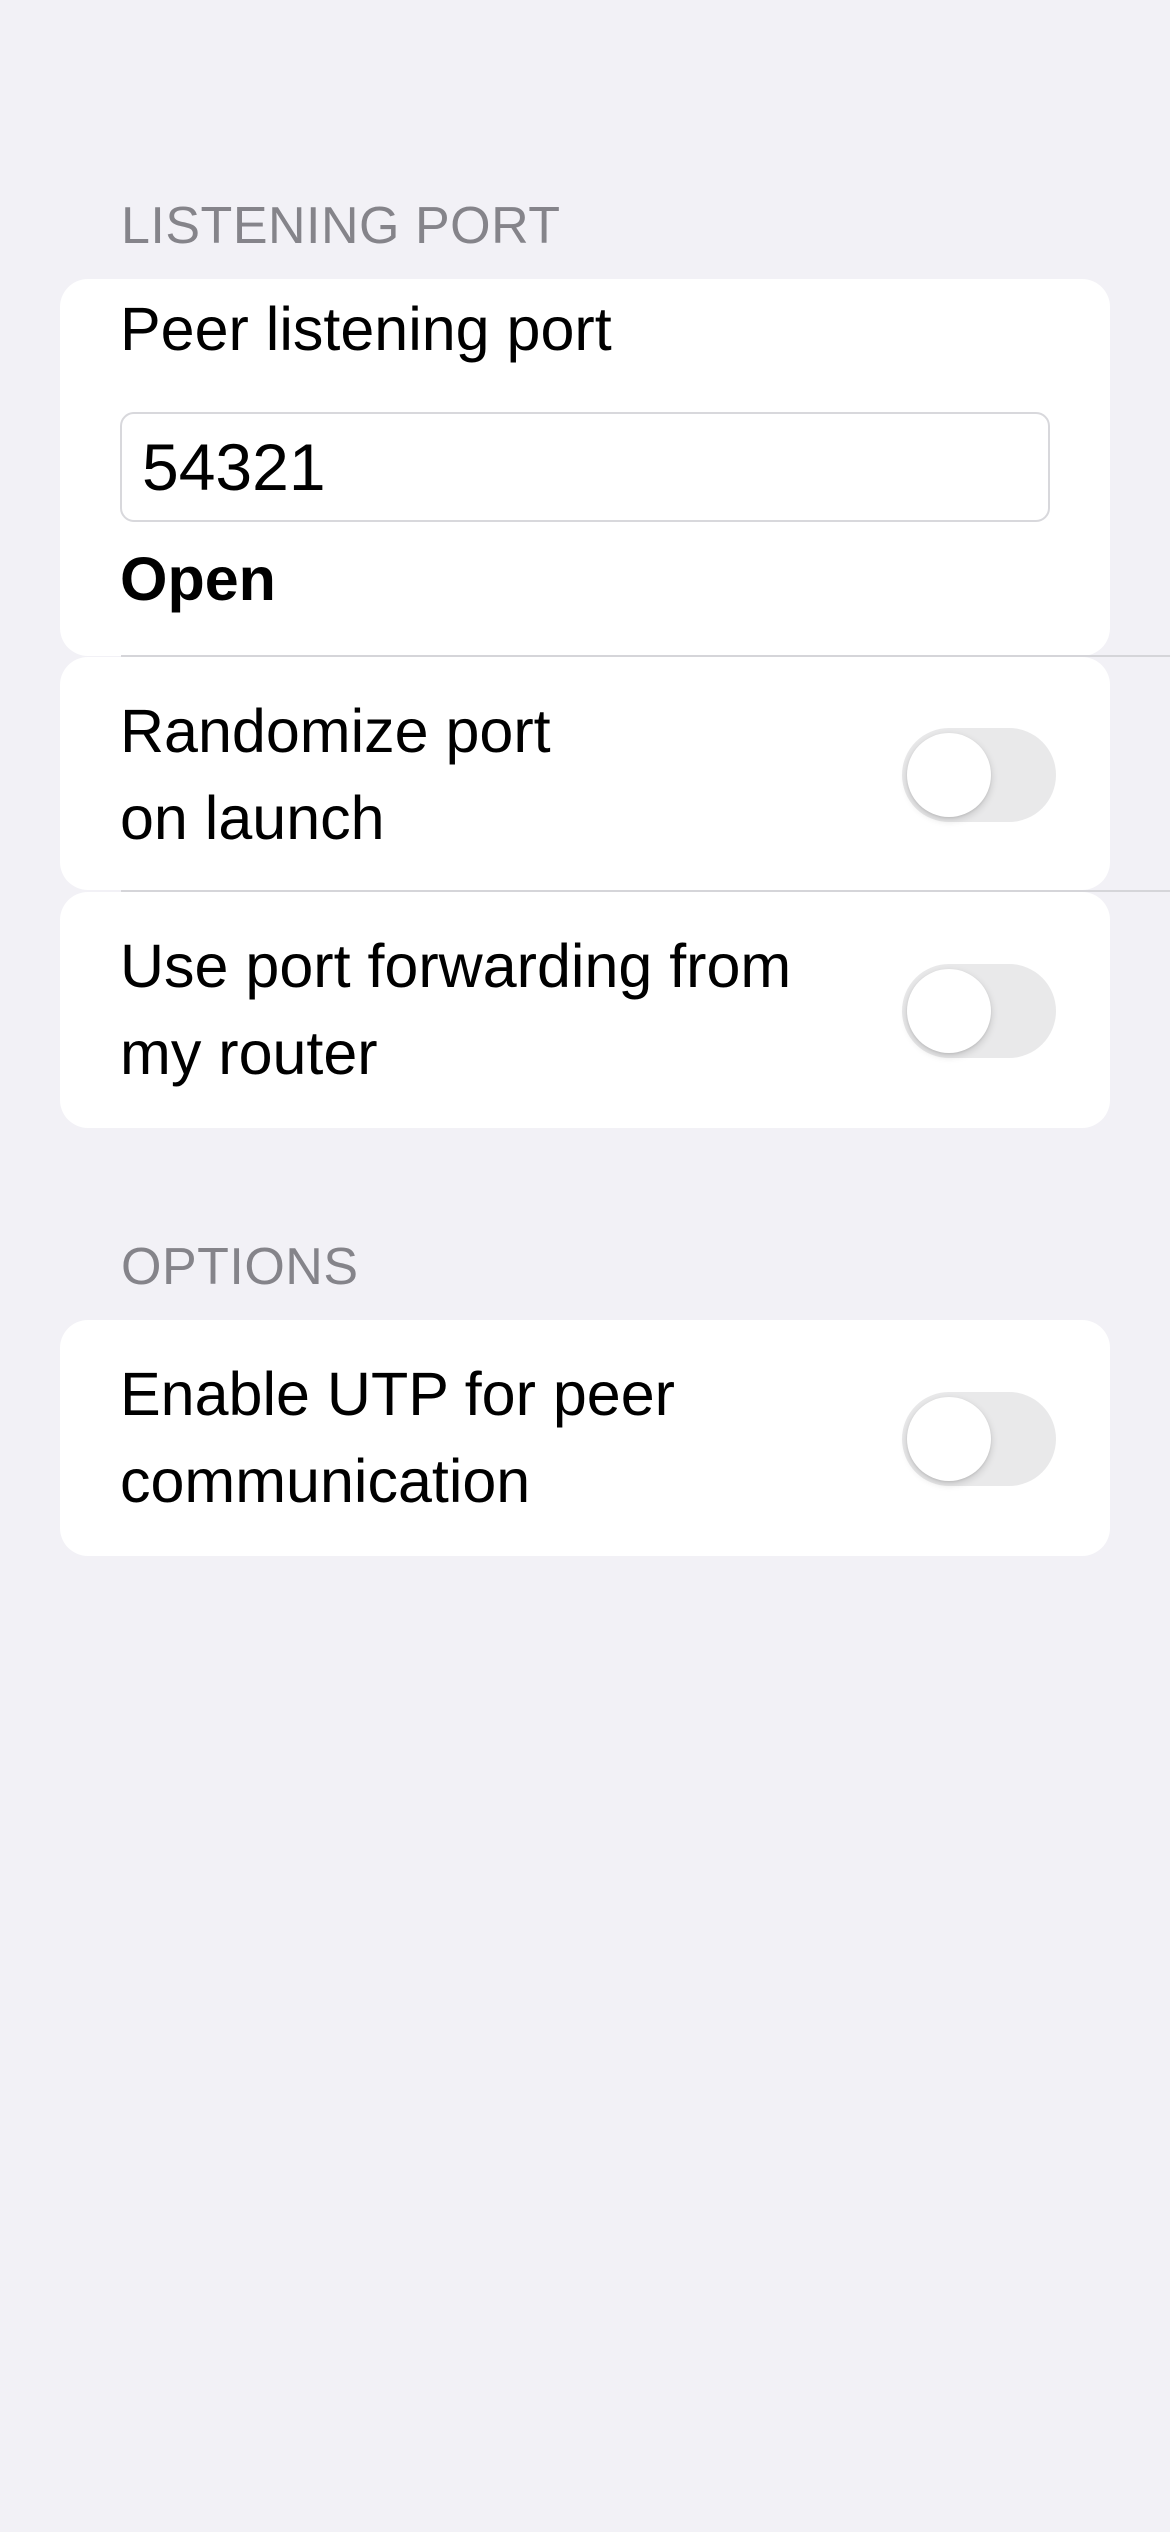 The image size is (1170, 2532). I want to click on randomize-port-row: Randomize port on launch, so click(585, 773).